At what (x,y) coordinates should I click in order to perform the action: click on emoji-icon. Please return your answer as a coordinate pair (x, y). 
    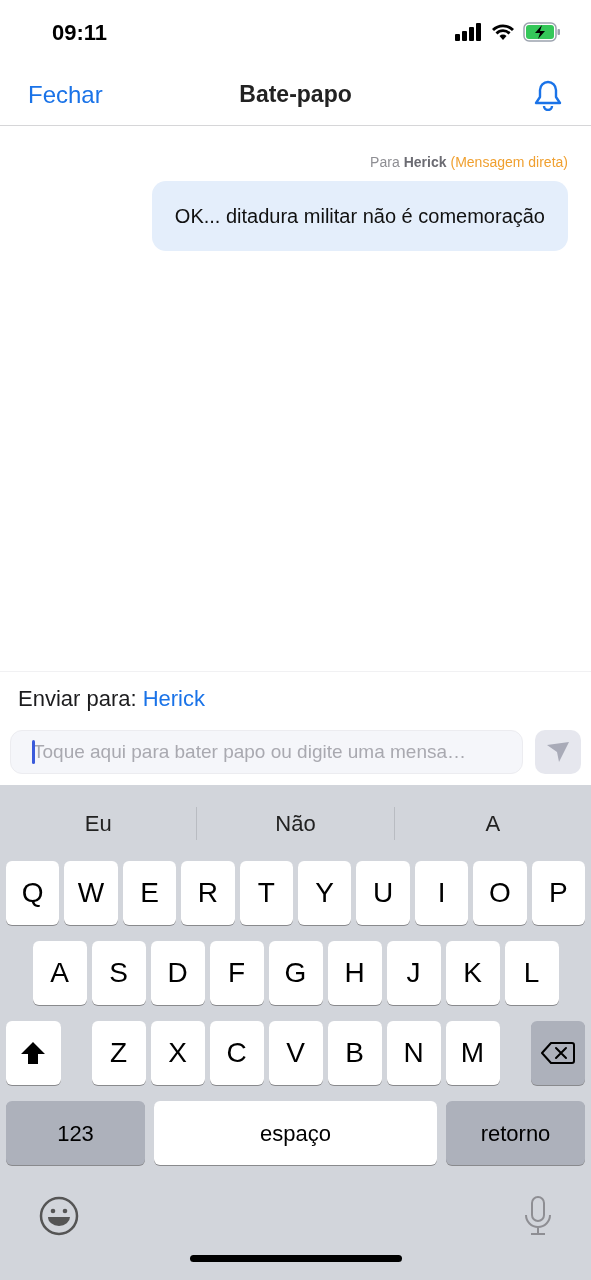
    Looking at the image, I should click on (59, 1216).